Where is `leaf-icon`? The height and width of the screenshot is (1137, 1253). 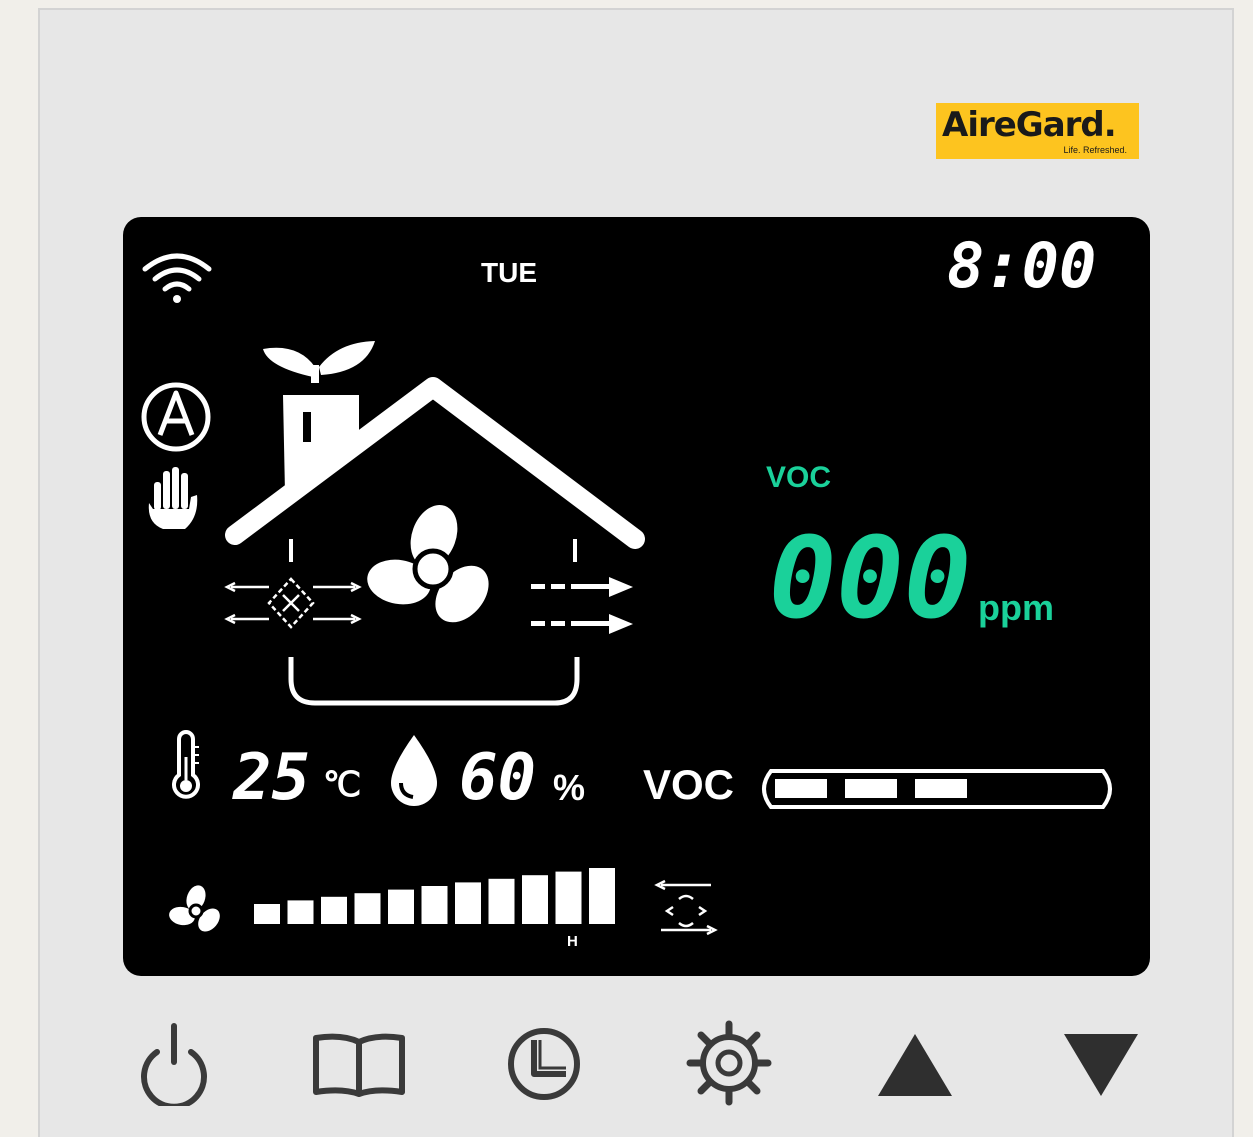
leaf-icon is located at coordinates (319, 362).